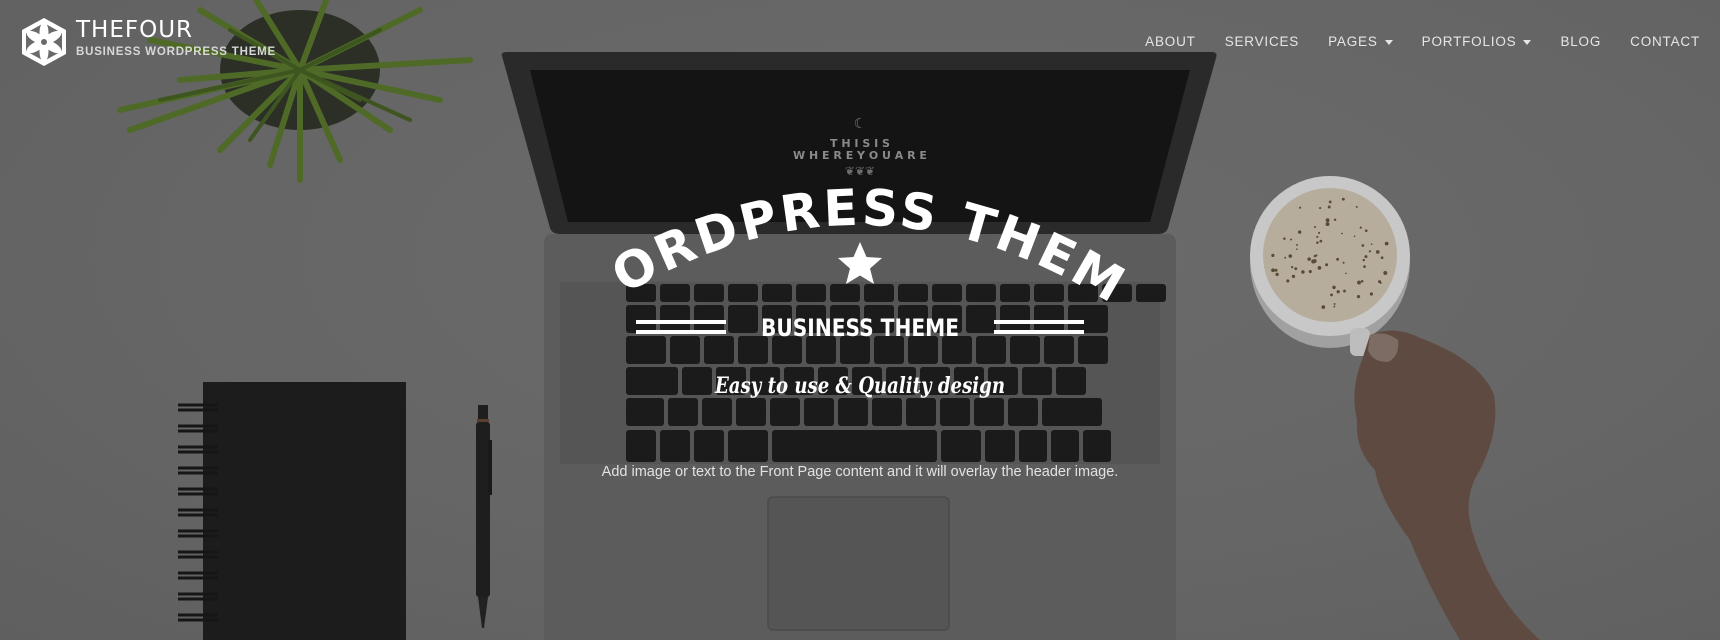  What do you see at coordinates (1469, 41) in the screenshot?
I see `nav-item-label: PORTFOLIOS` at bounding box center [1469, 41].